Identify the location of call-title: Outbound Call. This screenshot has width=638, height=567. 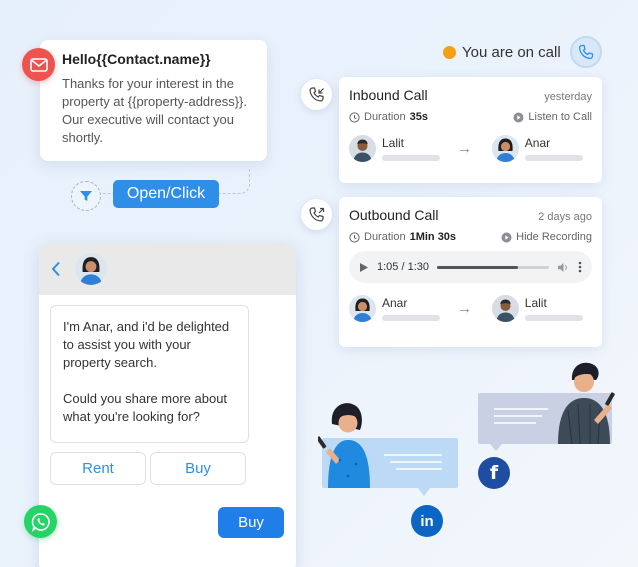
(394, 215).